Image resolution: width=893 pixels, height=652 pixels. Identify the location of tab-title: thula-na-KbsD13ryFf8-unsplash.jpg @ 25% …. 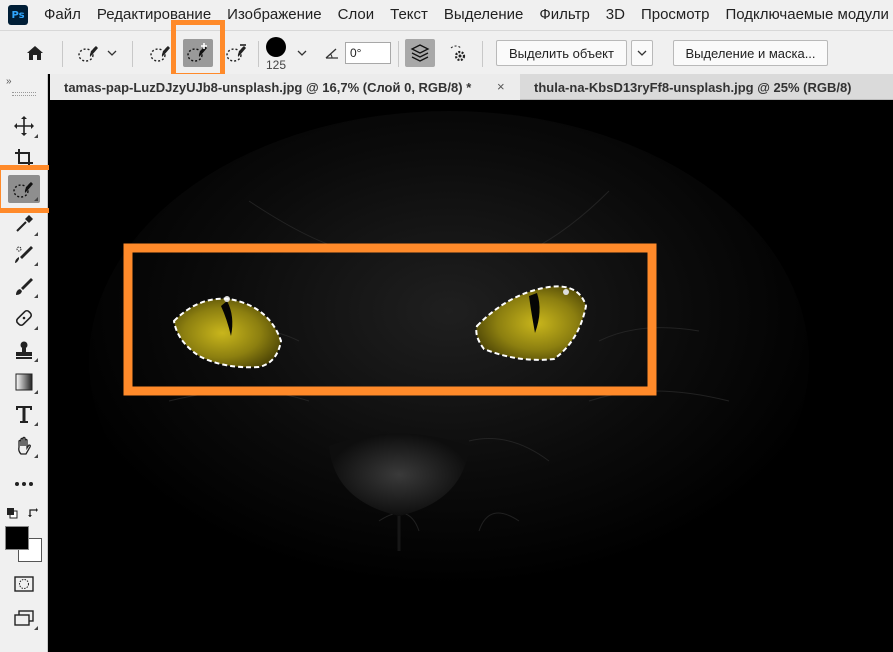
(693, 87).